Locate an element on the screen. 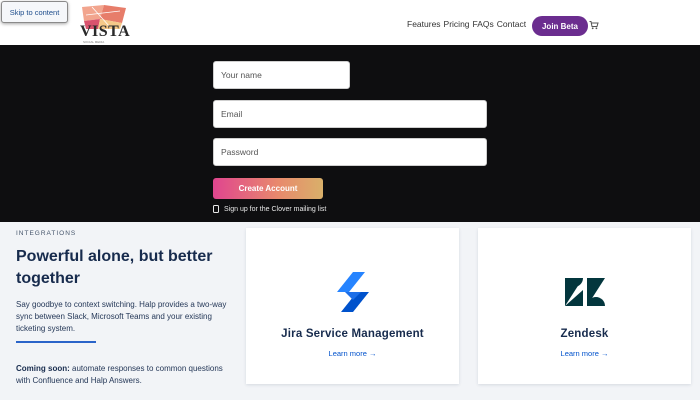 Image resolution: width=700 pixels, height=400 pixels. site-logo: VISTA SOCIAL MEDIA is located at coordinates (105, 25).